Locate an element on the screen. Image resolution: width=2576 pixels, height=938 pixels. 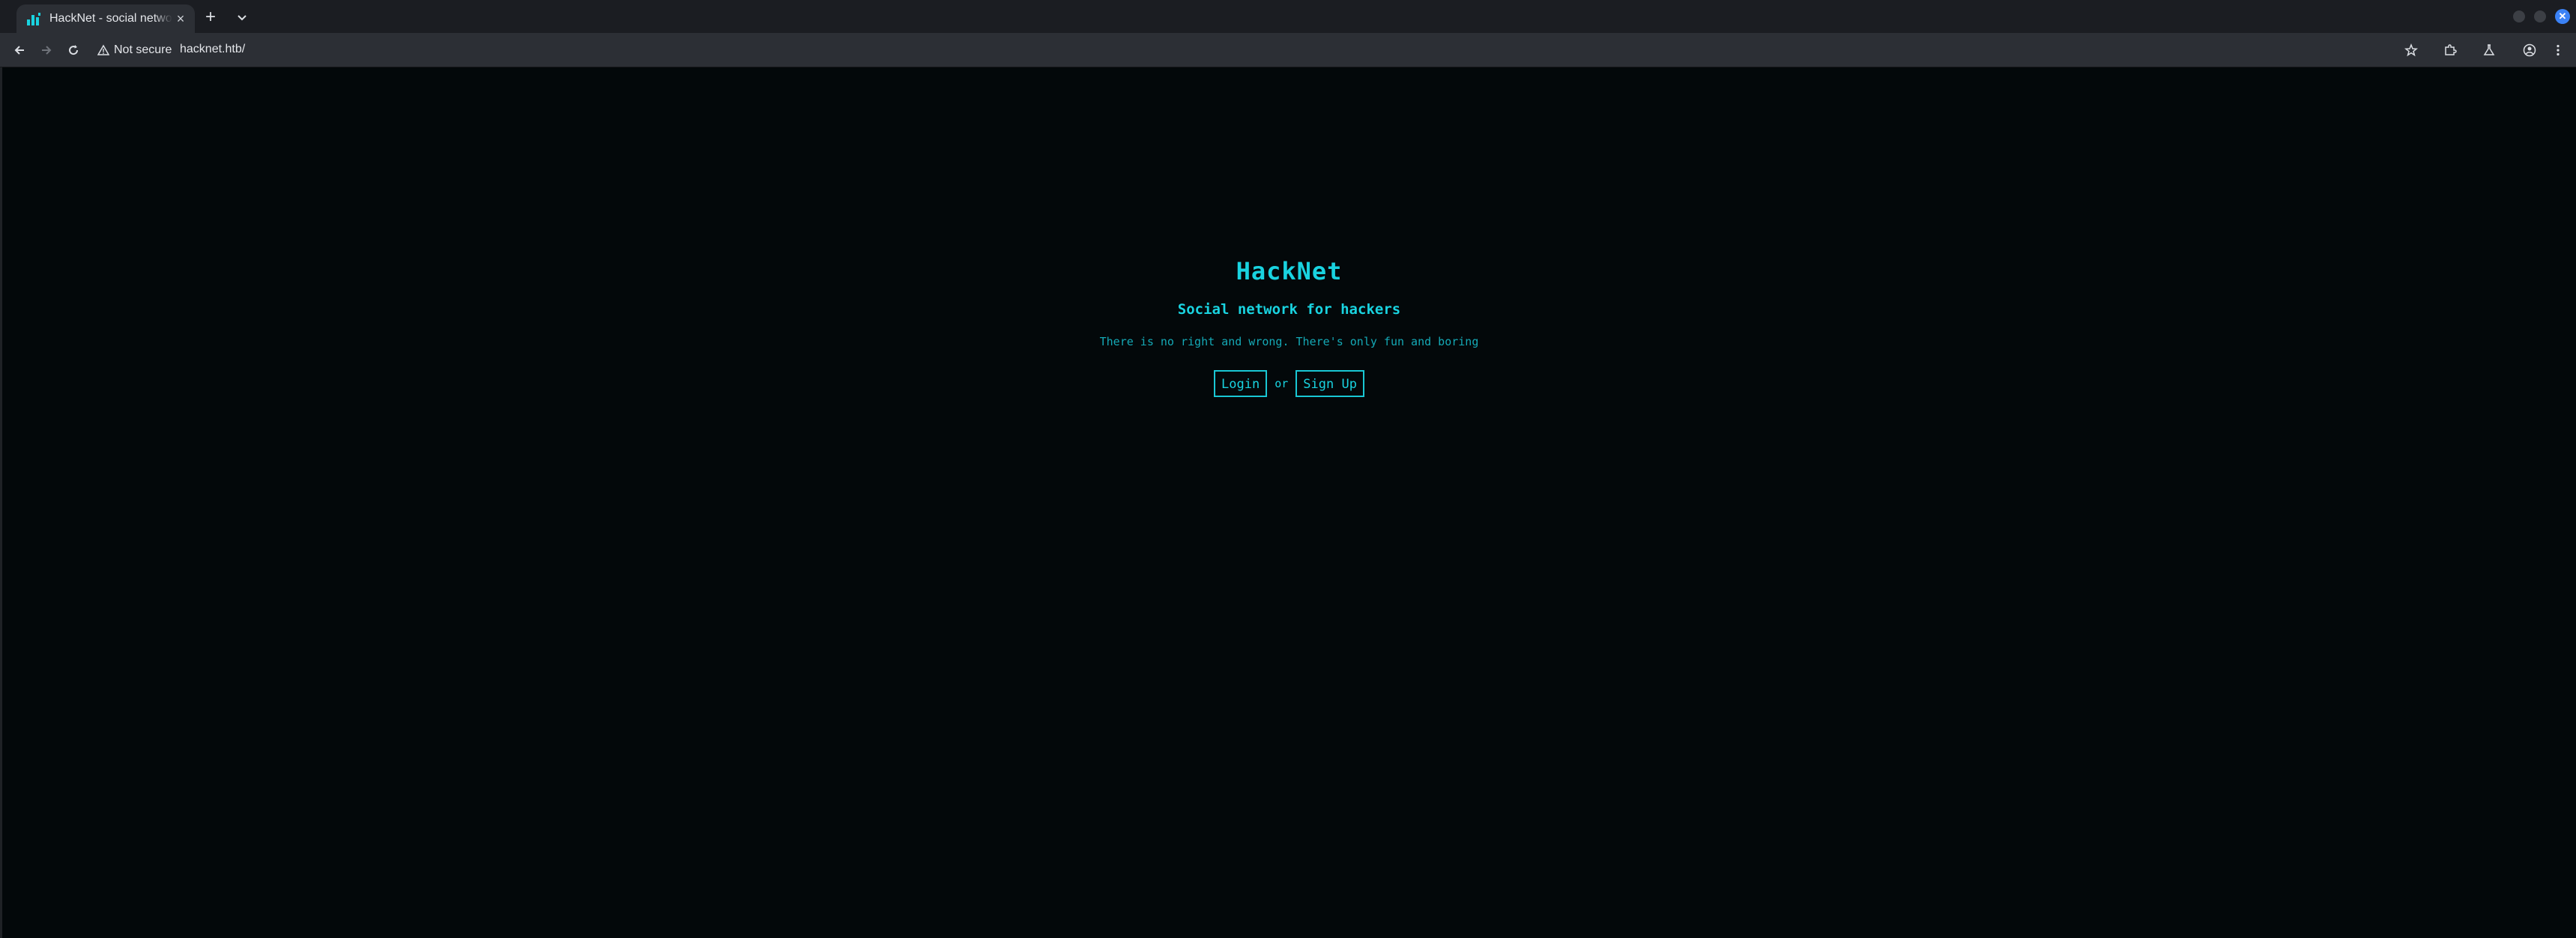
arrow-right-icon is located at coordinates (47, 51).